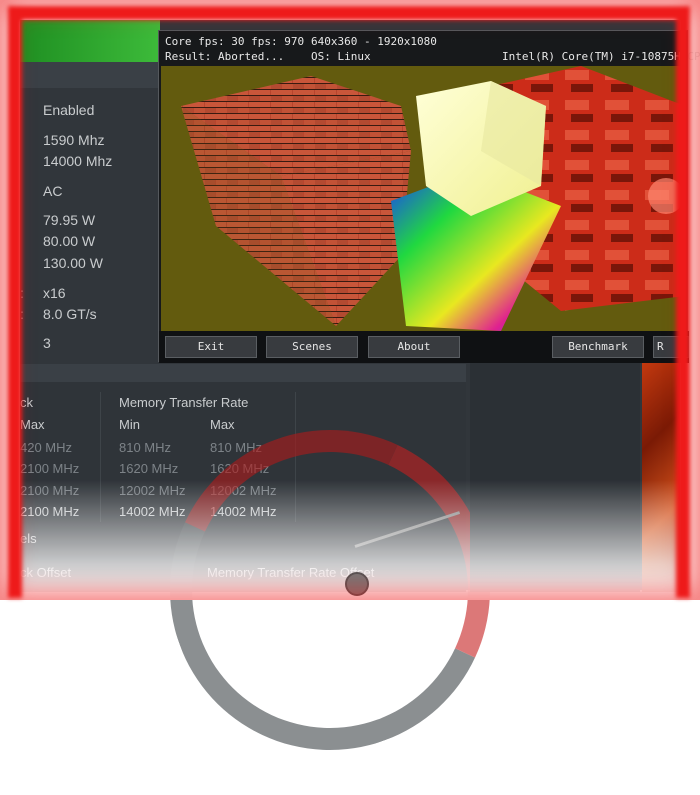  Describe the element at coordinates (90, 41) in the screenshot. I see `gpu-banner` at that location.